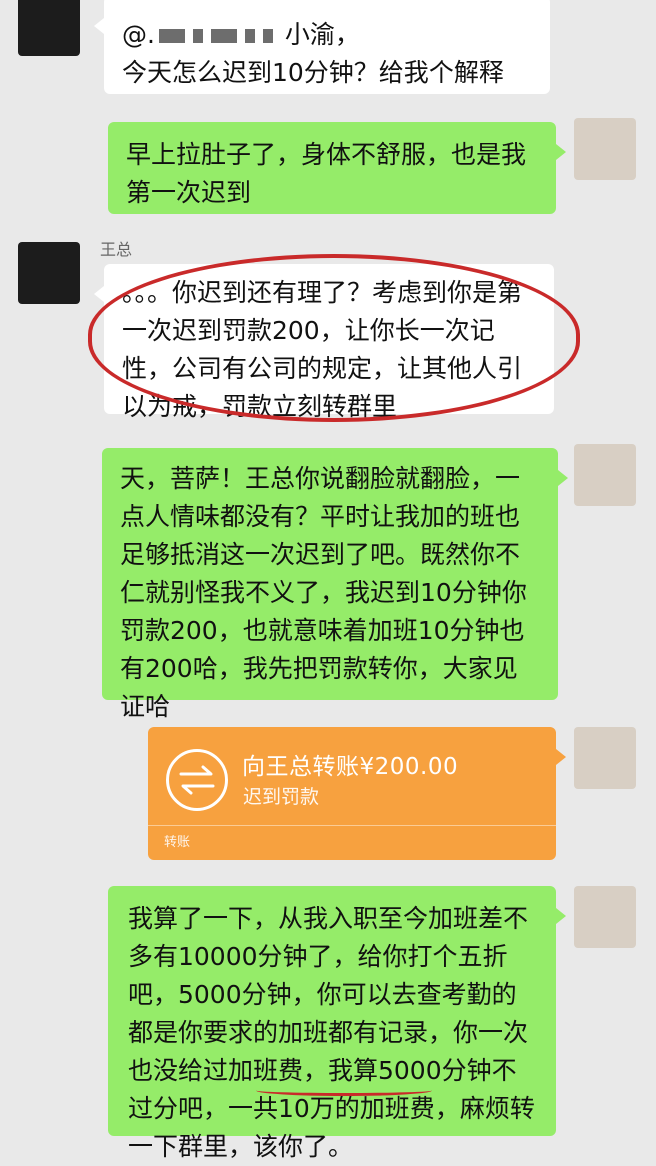  I want to click on sender-name: 王总, so click(116, 249).